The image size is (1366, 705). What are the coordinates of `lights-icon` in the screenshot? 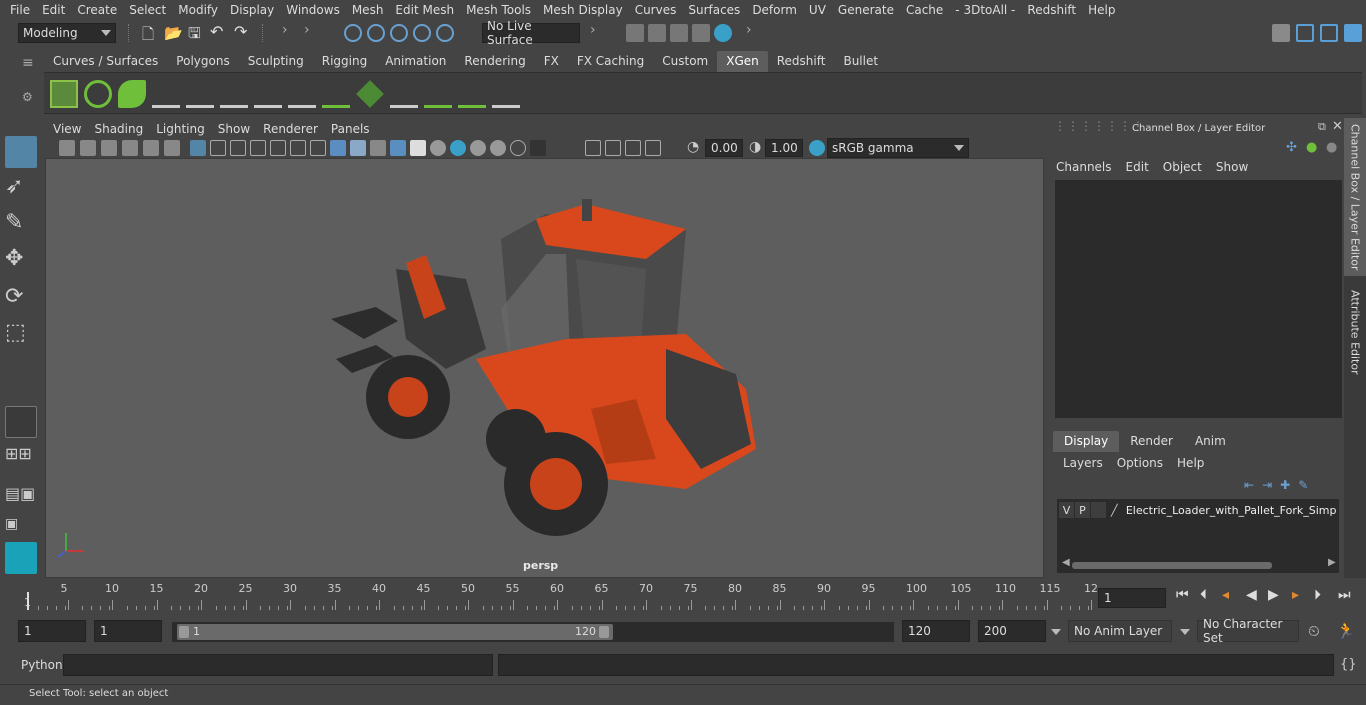 It's located at (438, 148).